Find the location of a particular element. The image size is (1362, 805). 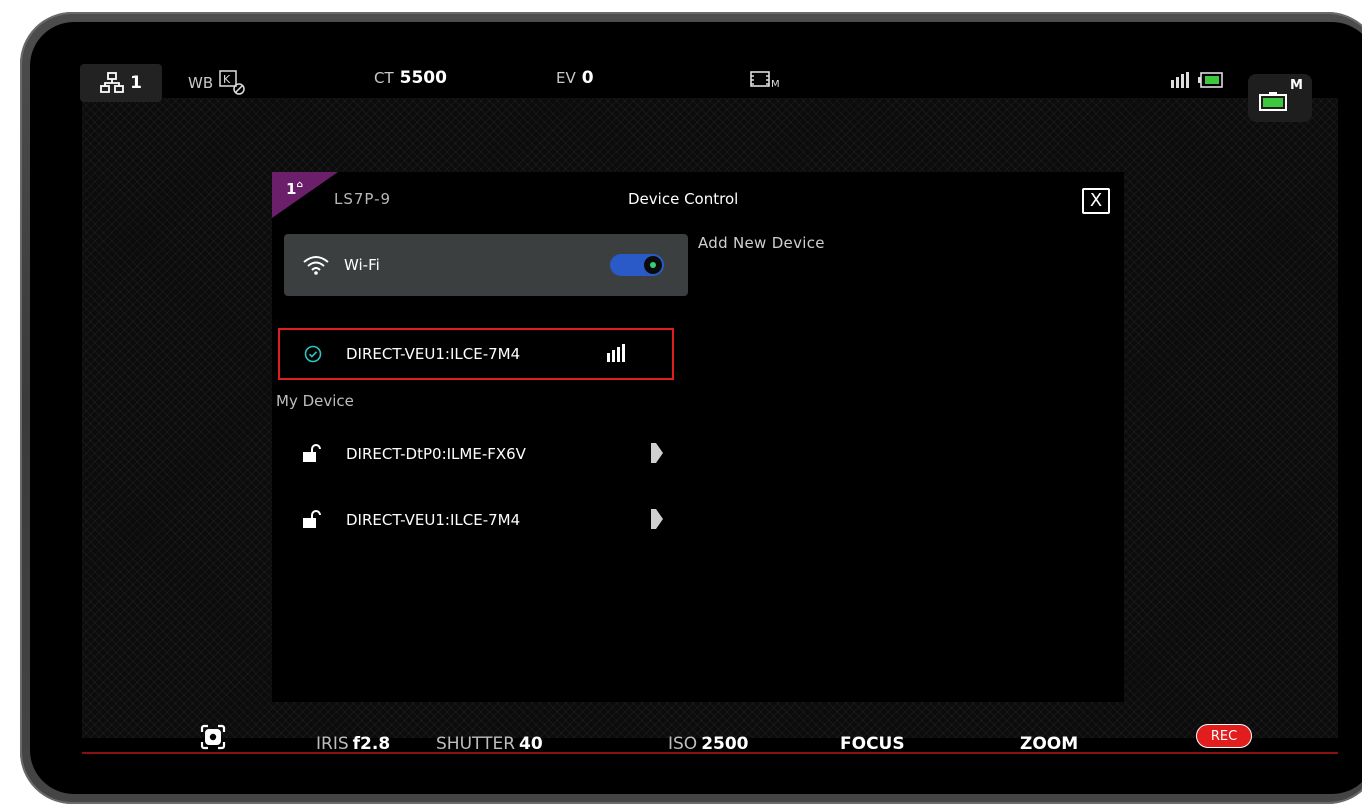

connected-device-row: DIRECT-VEU1:ILCE-7M4 is located at coordinates (476, 354).